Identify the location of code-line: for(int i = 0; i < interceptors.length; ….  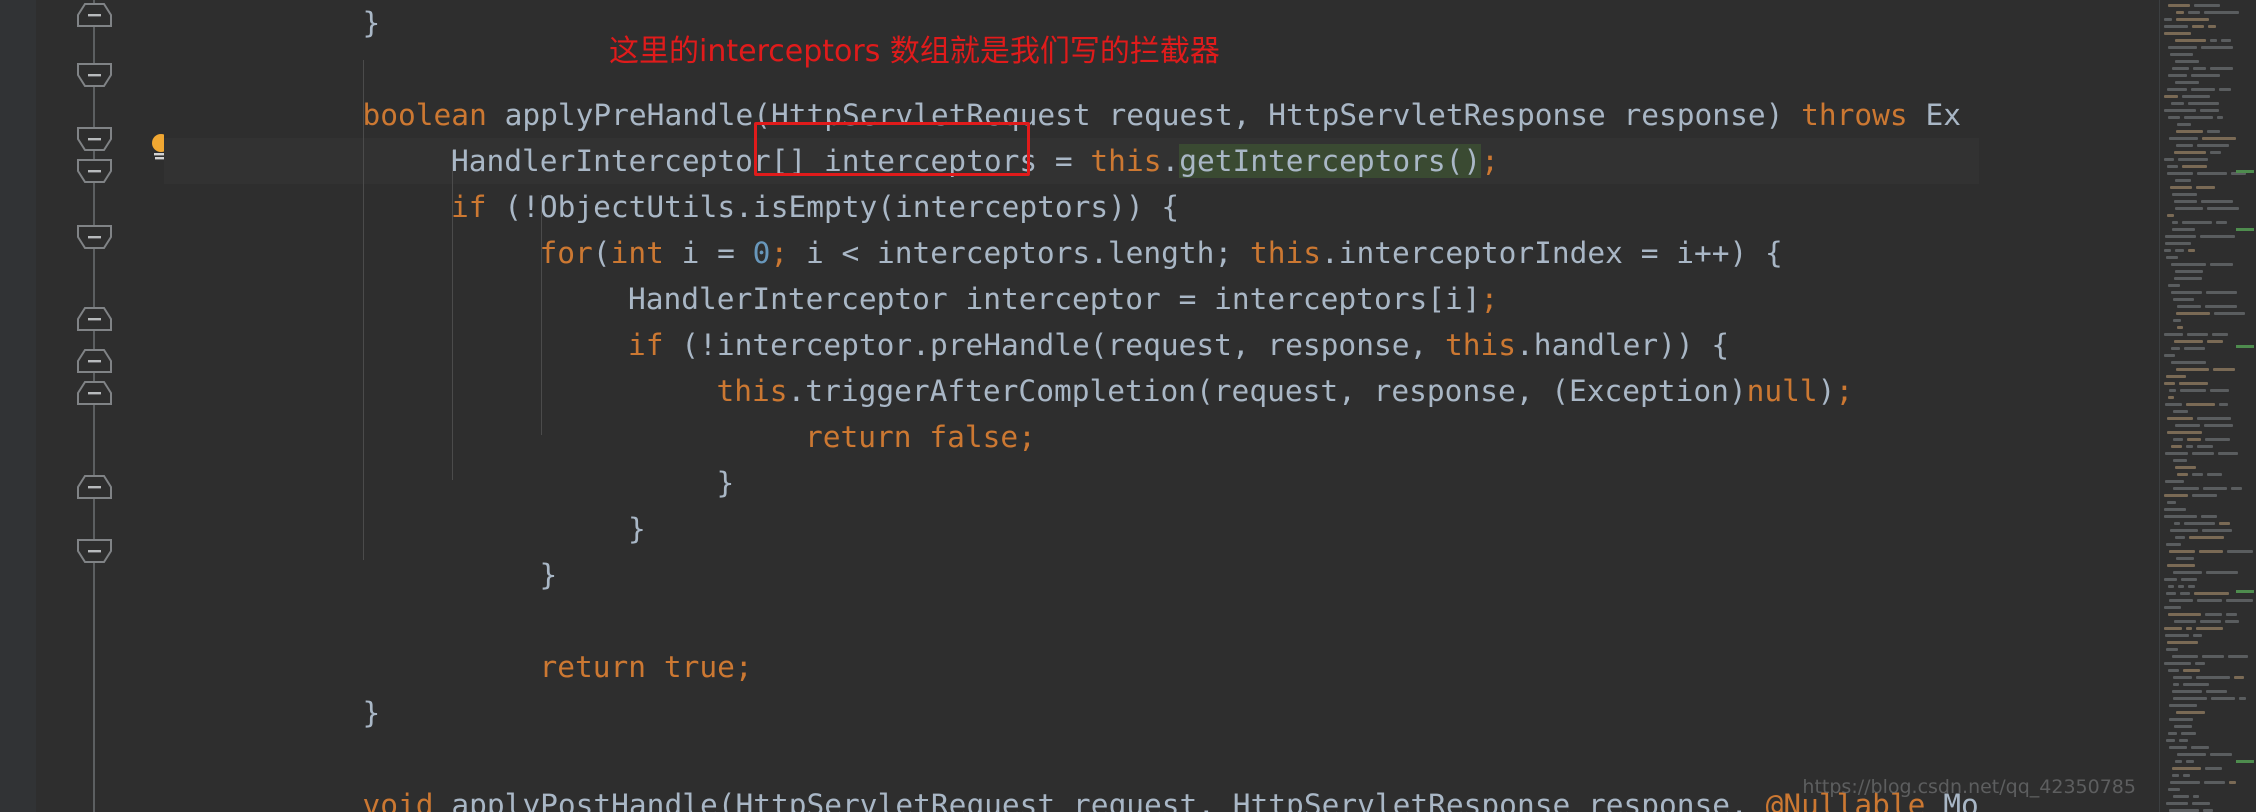
(1071, 253).